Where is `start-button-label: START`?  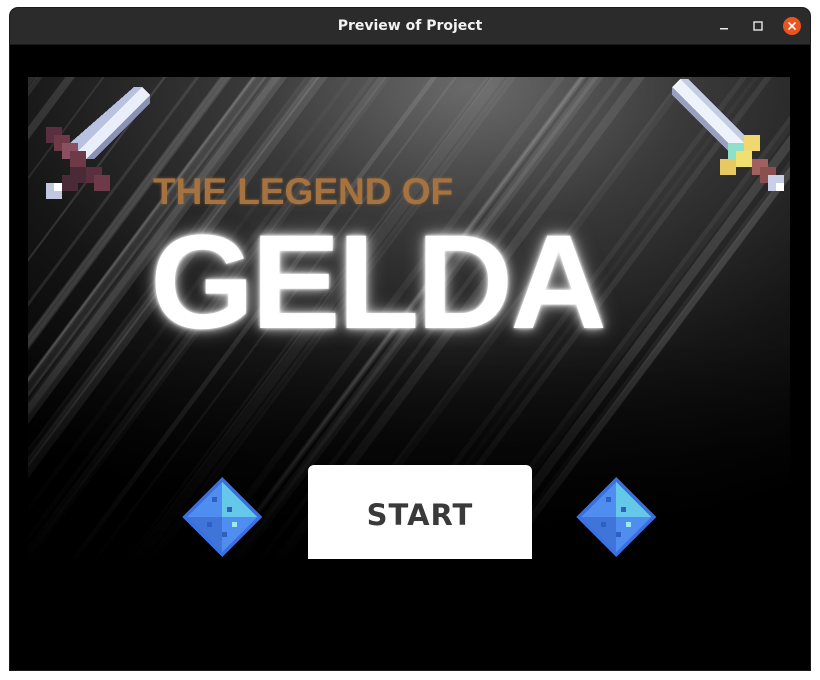 start-button-label: START is located at coordinates (420, 514).